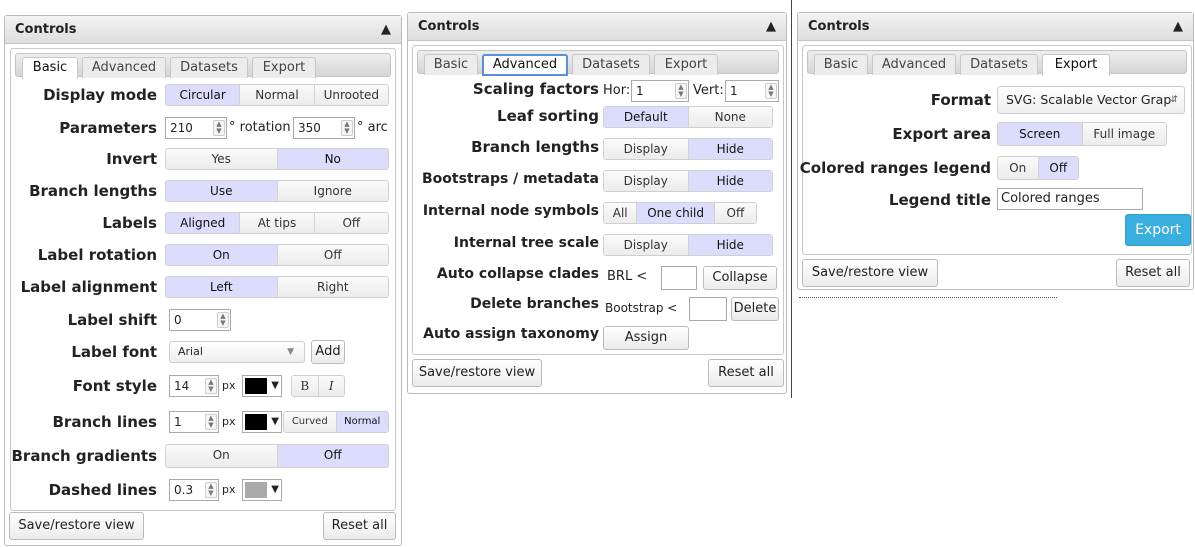 Image resolution: width=1195 pixels, height=547 pixels. Describe the element at coordinates (729, 181) in the screenshot. I see `bootstraps-hide: Hide` at that location.